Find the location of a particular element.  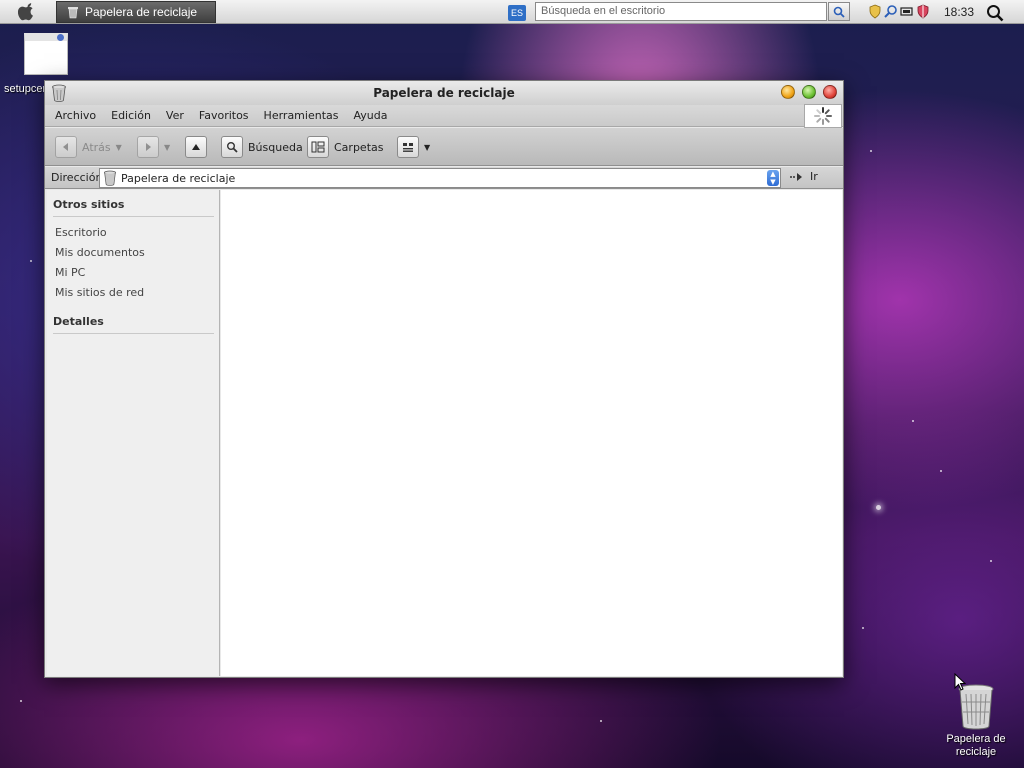

view-mode-icon is located at coordinates (408, 147).